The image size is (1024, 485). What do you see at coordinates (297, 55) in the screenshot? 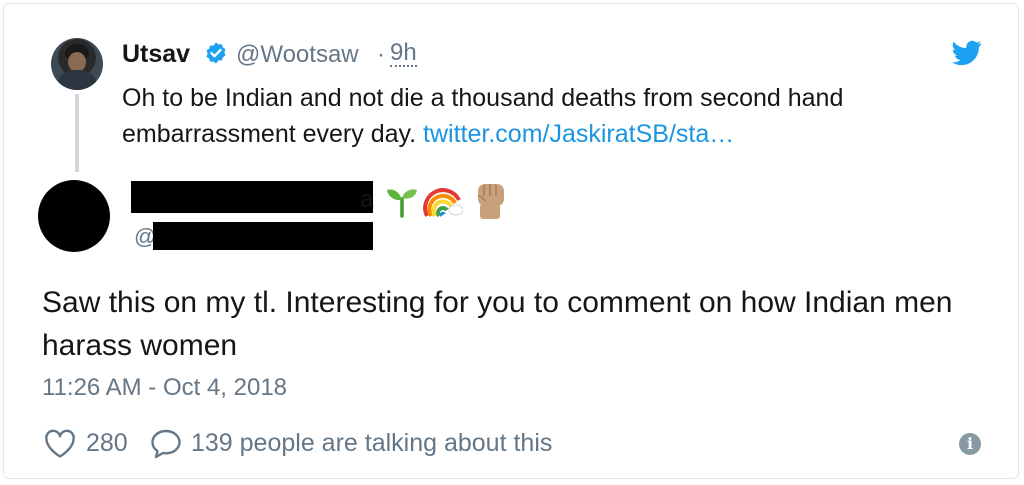
I see `parent-author-handle: @Wootsaw` at bounding box center [297, 55].